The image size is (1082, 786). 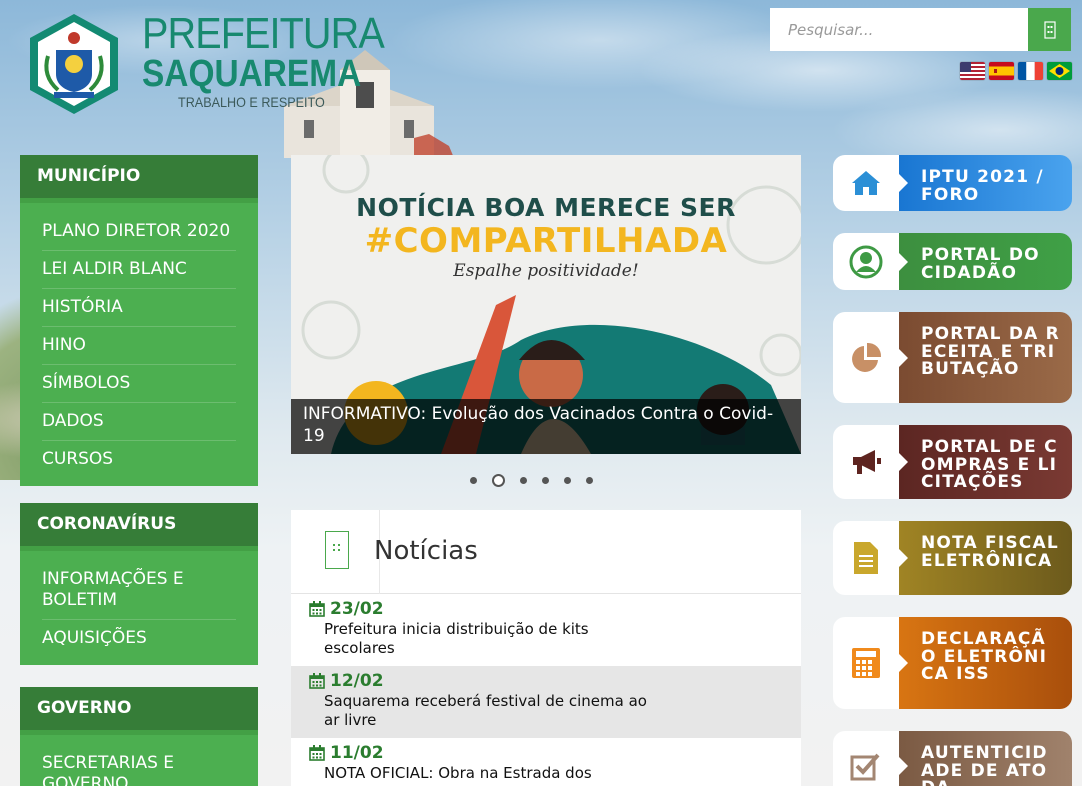 What do you see at coordinates (263, 33) in the screenshot?
I see `brand-title: PREFEITURA` at bounding box center [263, 33].